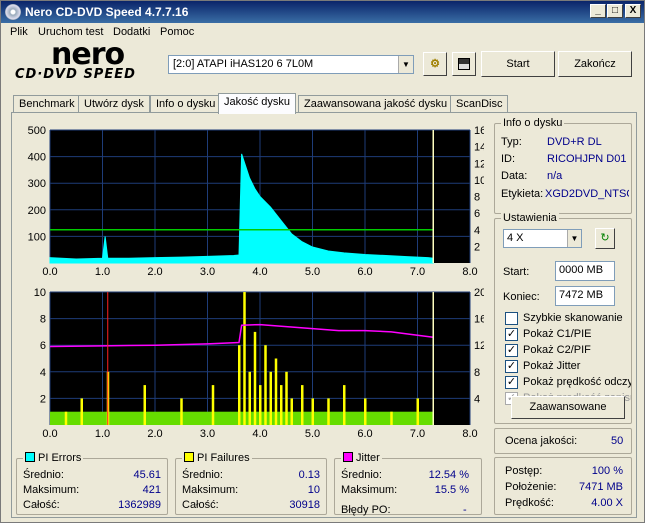 The width and height of the screenshot is (645, 523). I want to click on tab-disc-info: Info o dysku, so click(186, 104).